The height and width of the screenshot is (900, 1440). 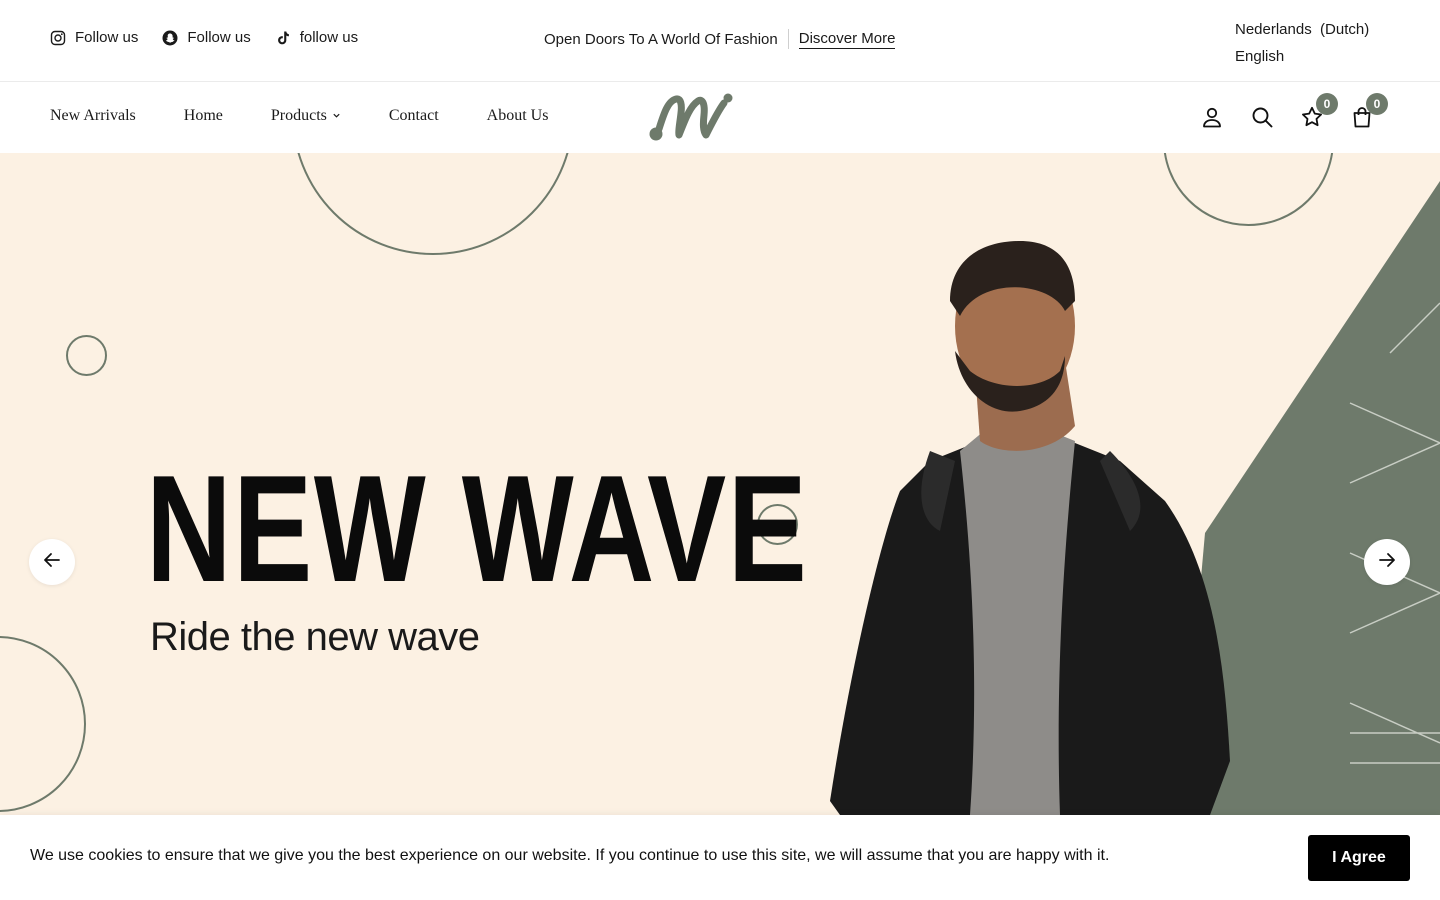 I want to click on nav-item-new-arrivals: New Arrivals, so click(x=93, y=116).